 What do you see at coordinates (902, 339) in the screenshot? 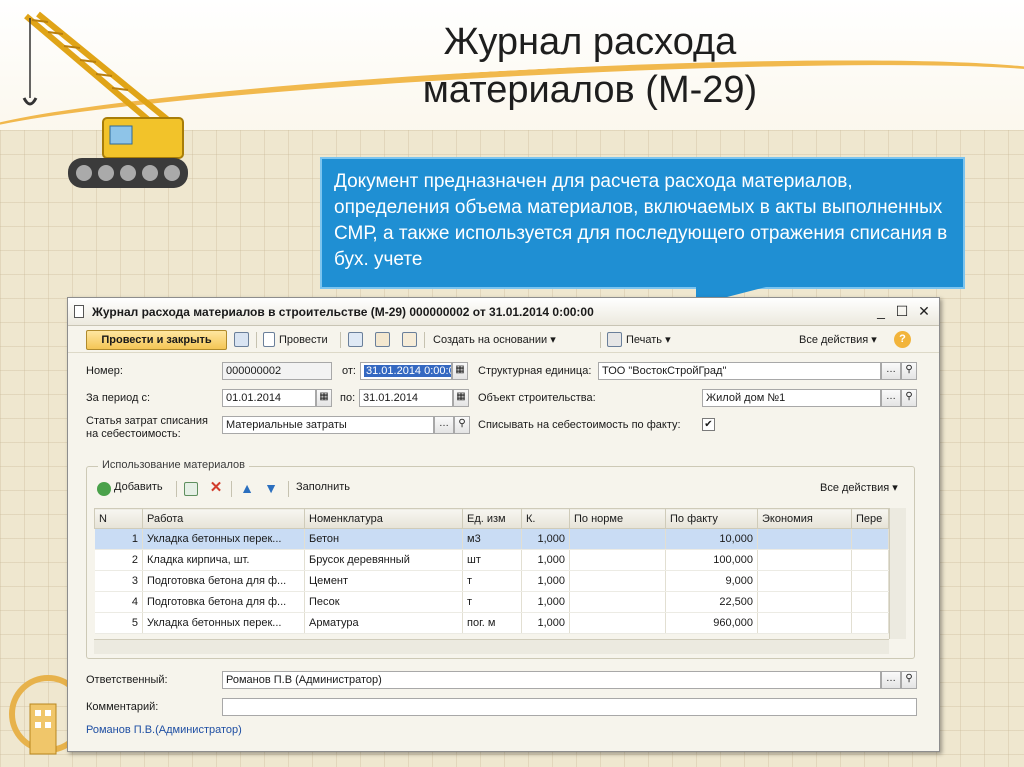
I see `help-icon: ?` at bounding box center [902, 339].